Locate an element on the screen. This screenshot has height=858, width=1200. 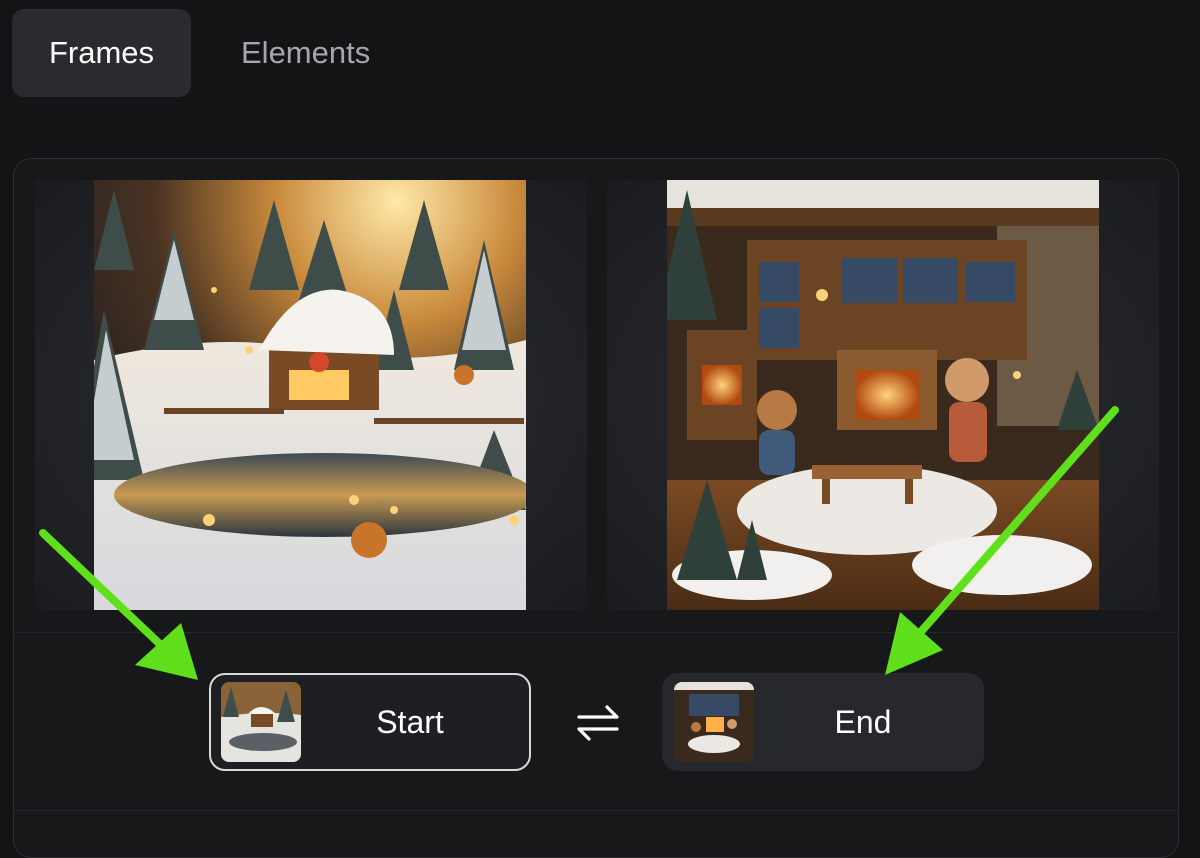
start-label: Start is located at coordinates (410, 721).